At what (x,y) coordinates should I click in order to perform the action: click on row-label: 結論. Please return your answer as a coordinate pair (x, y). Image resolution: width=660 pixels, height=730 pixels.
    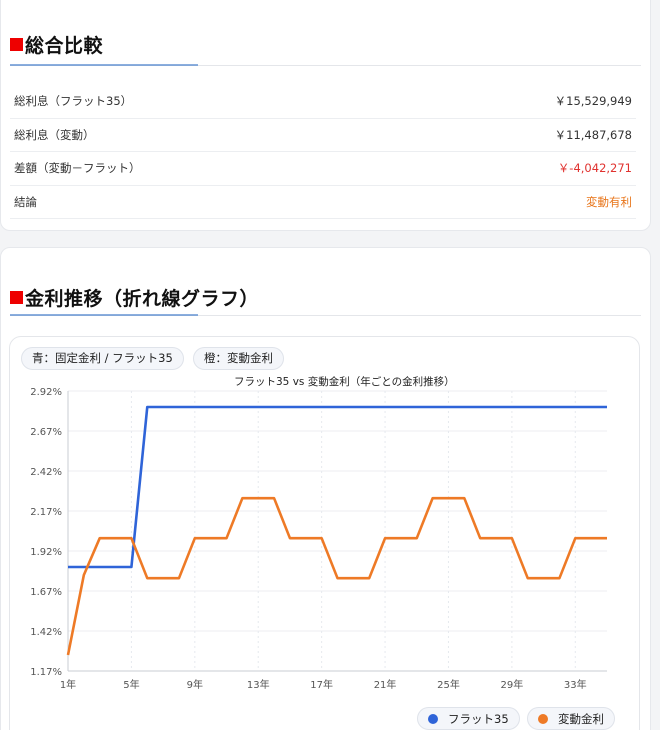
    Looking at the image, I should click on (25, 201).